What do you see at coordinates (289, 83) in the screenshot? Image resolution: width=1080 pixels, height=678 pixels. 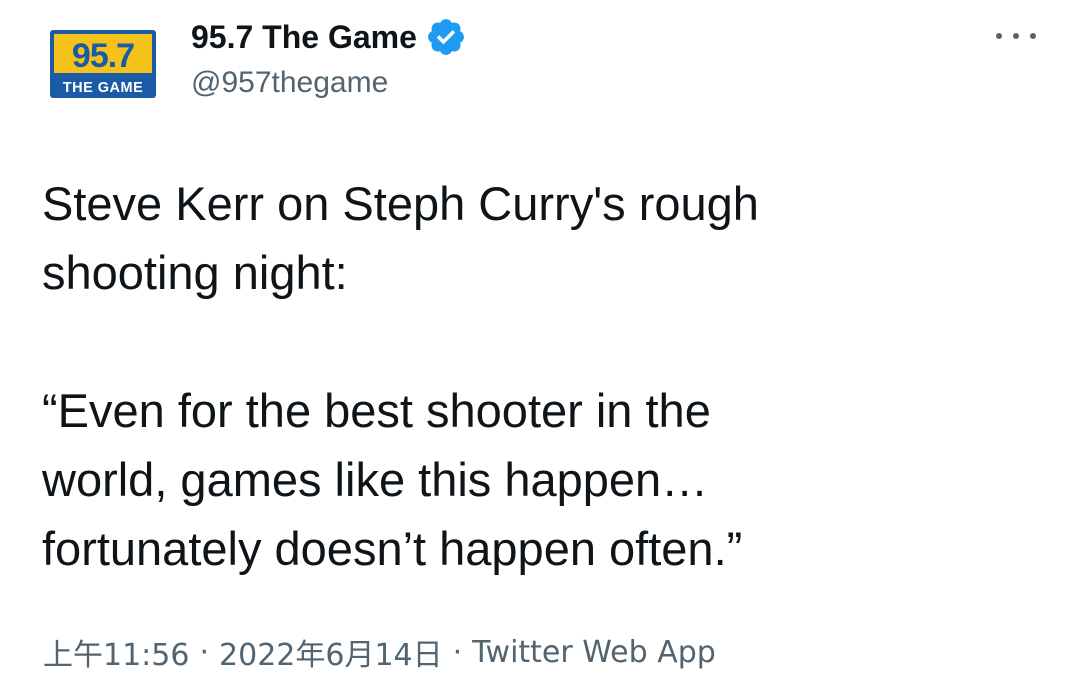 I see `handle: @957thegame` at bounding box center [289, 83].